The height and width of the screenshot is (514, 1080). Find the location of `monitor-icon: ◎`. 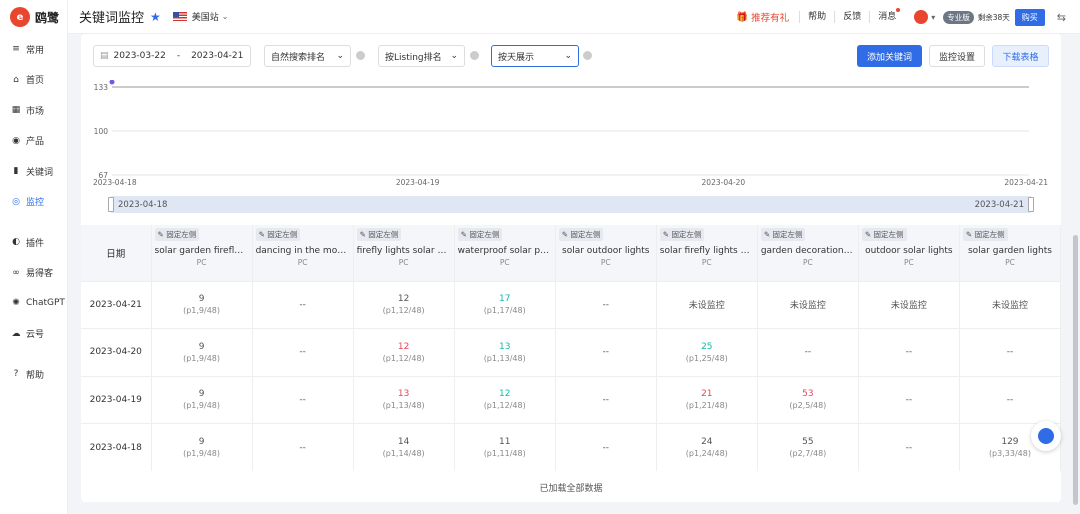

monitor-icon: ◎ is located at coordinates (16, 201).